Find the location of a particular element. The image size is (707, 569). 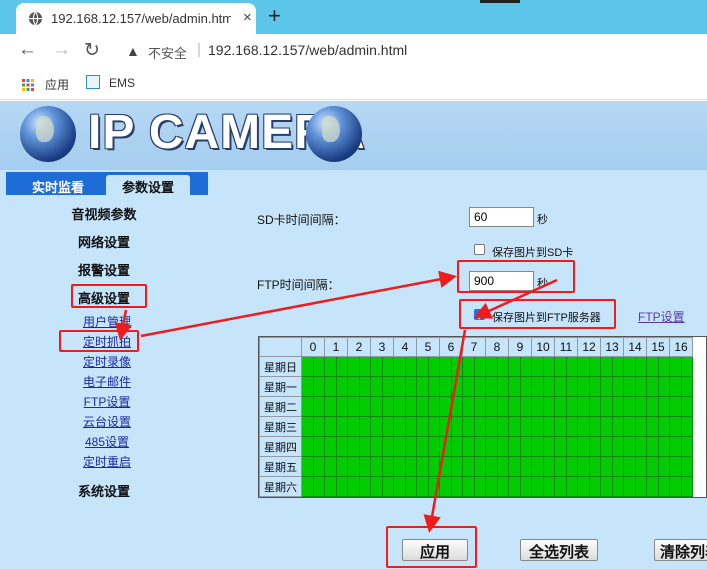

new-tab-button: + is located at coordinates (274, 16).